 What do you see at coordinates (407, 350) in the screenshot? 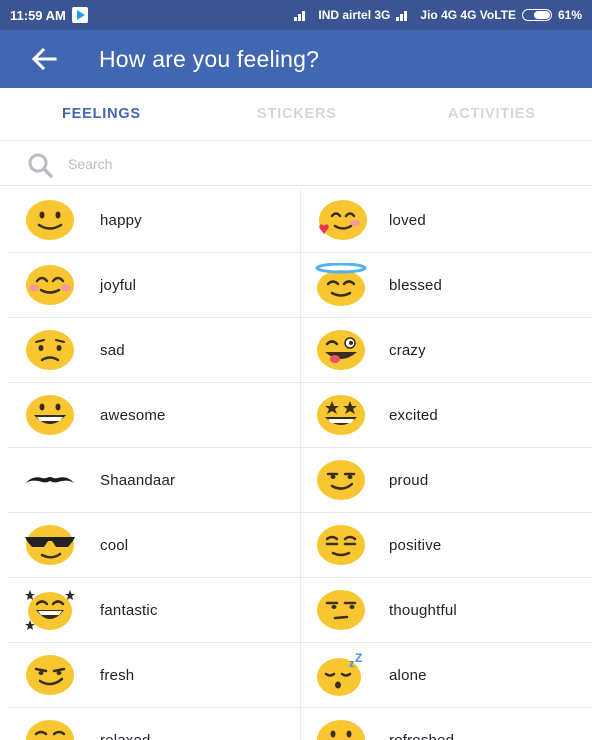
I see `feeling-label: crazy` at bounding box center [407, 350].